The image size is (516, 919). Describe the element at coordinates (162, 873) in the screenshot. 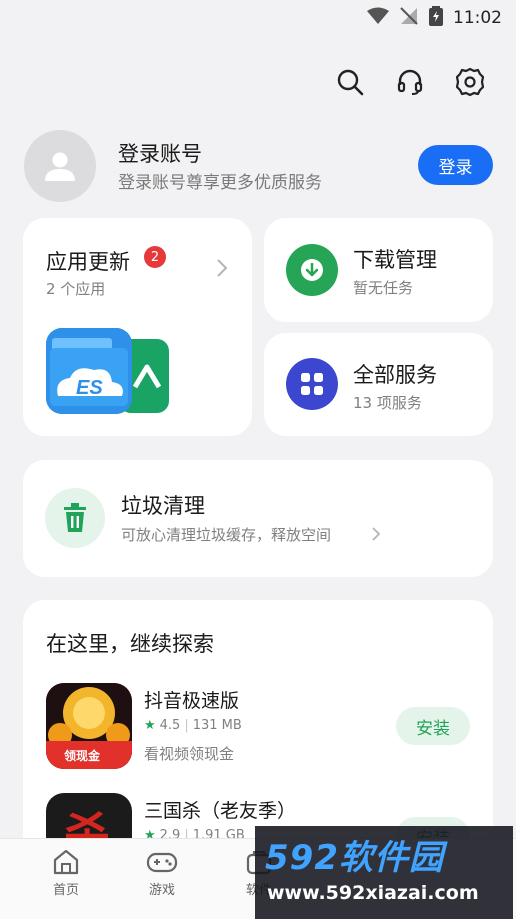

I see `tab-games: 游戏` at that location.